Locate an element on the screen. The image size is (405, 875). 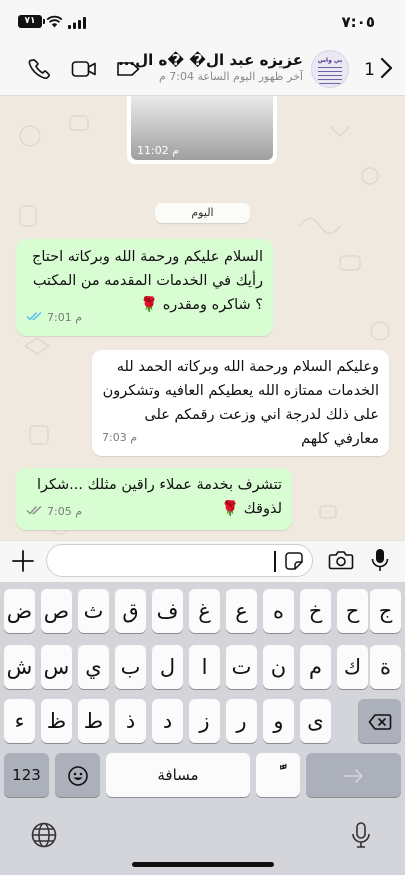
key: ص is located at coordinates (56, 611).